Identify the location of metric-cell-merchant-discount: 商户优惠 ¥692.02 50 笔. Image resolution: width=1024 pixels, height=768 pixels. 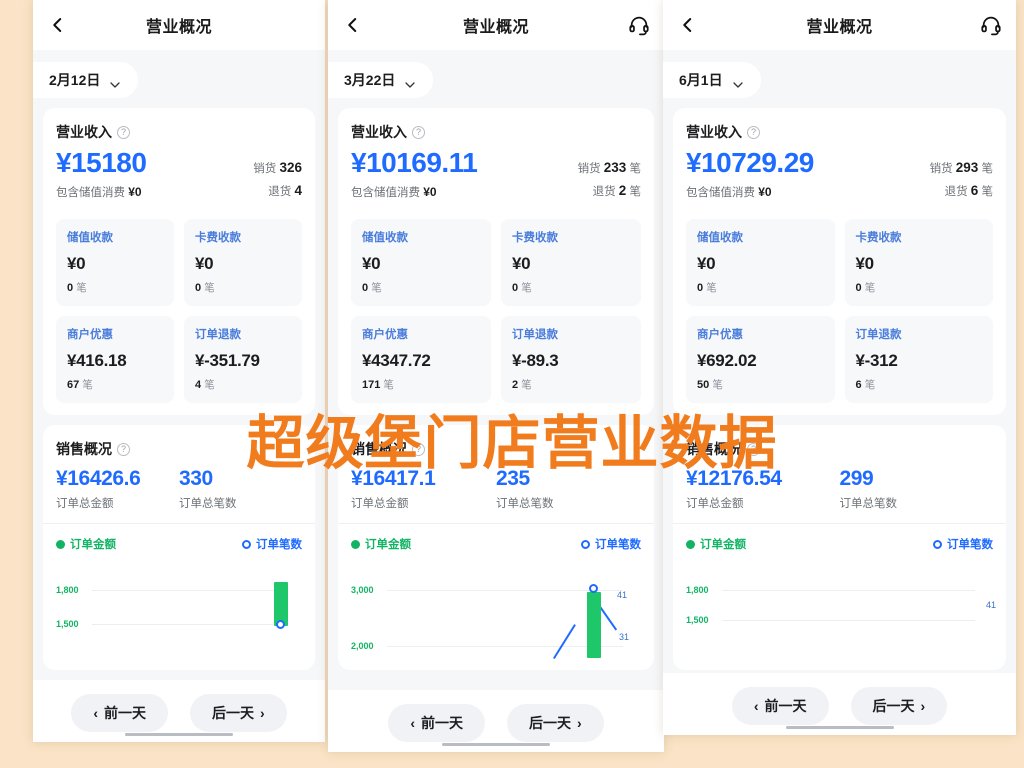
(760, 359).